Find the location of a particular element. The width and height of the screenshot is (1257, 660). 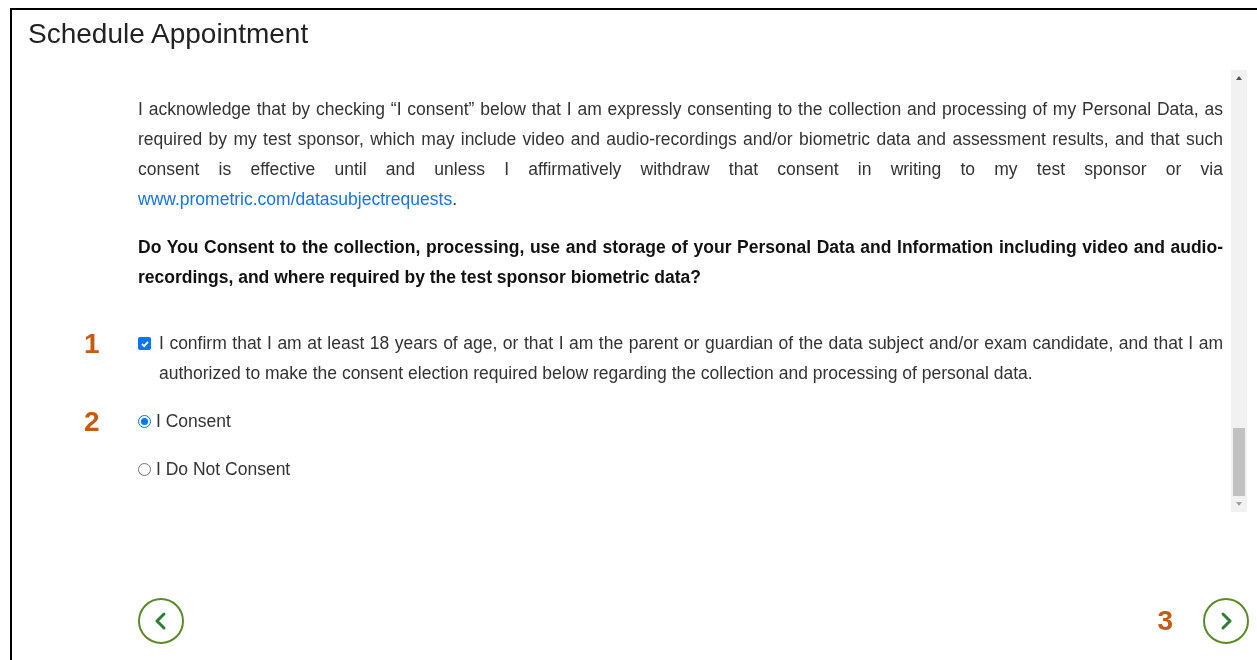

scrollbar is located at coordinates (1239, 291).